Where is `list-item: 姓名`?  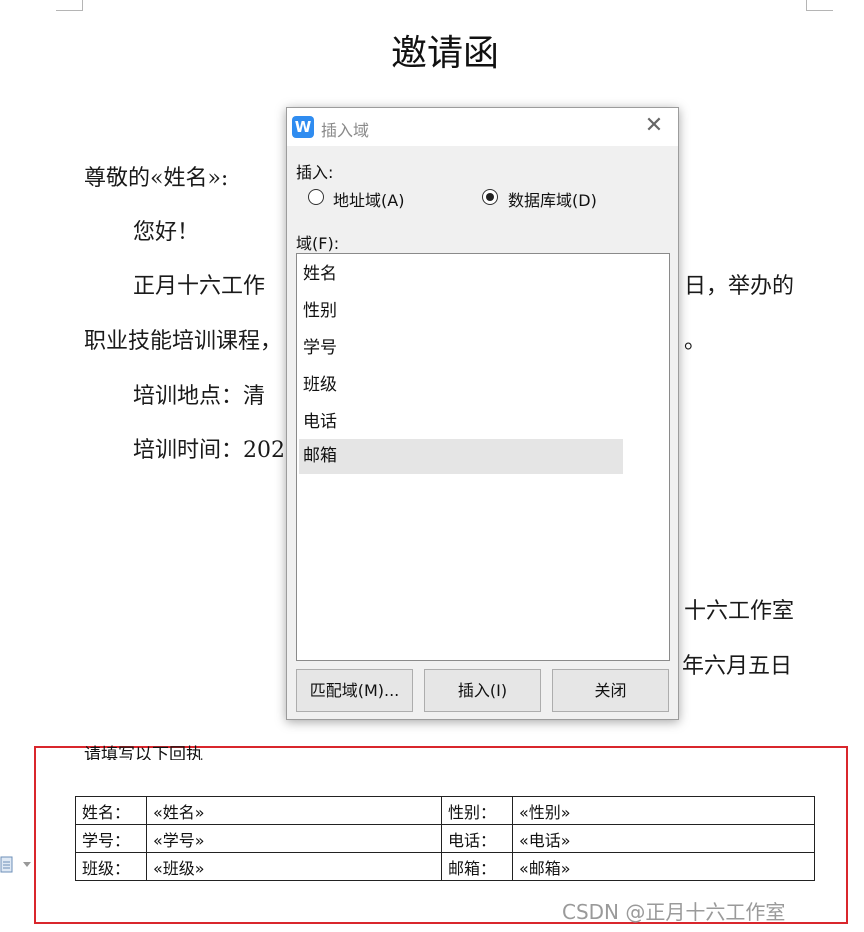 list-item: 姓名 is located at coordinates (461, 274).